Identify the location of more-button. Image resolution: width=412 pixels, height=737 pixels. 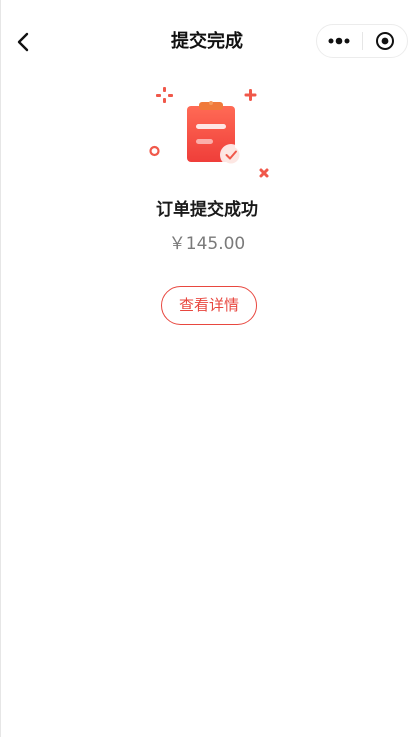
(339, 41).